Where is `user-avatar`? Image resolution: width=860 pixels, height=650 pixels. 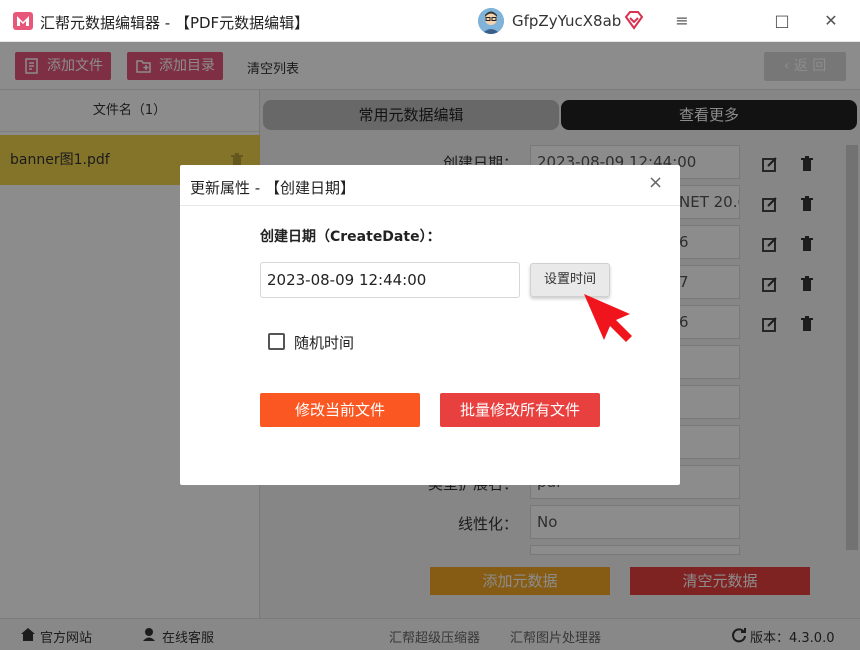
user-avatar is located at coordinates (491, 21).